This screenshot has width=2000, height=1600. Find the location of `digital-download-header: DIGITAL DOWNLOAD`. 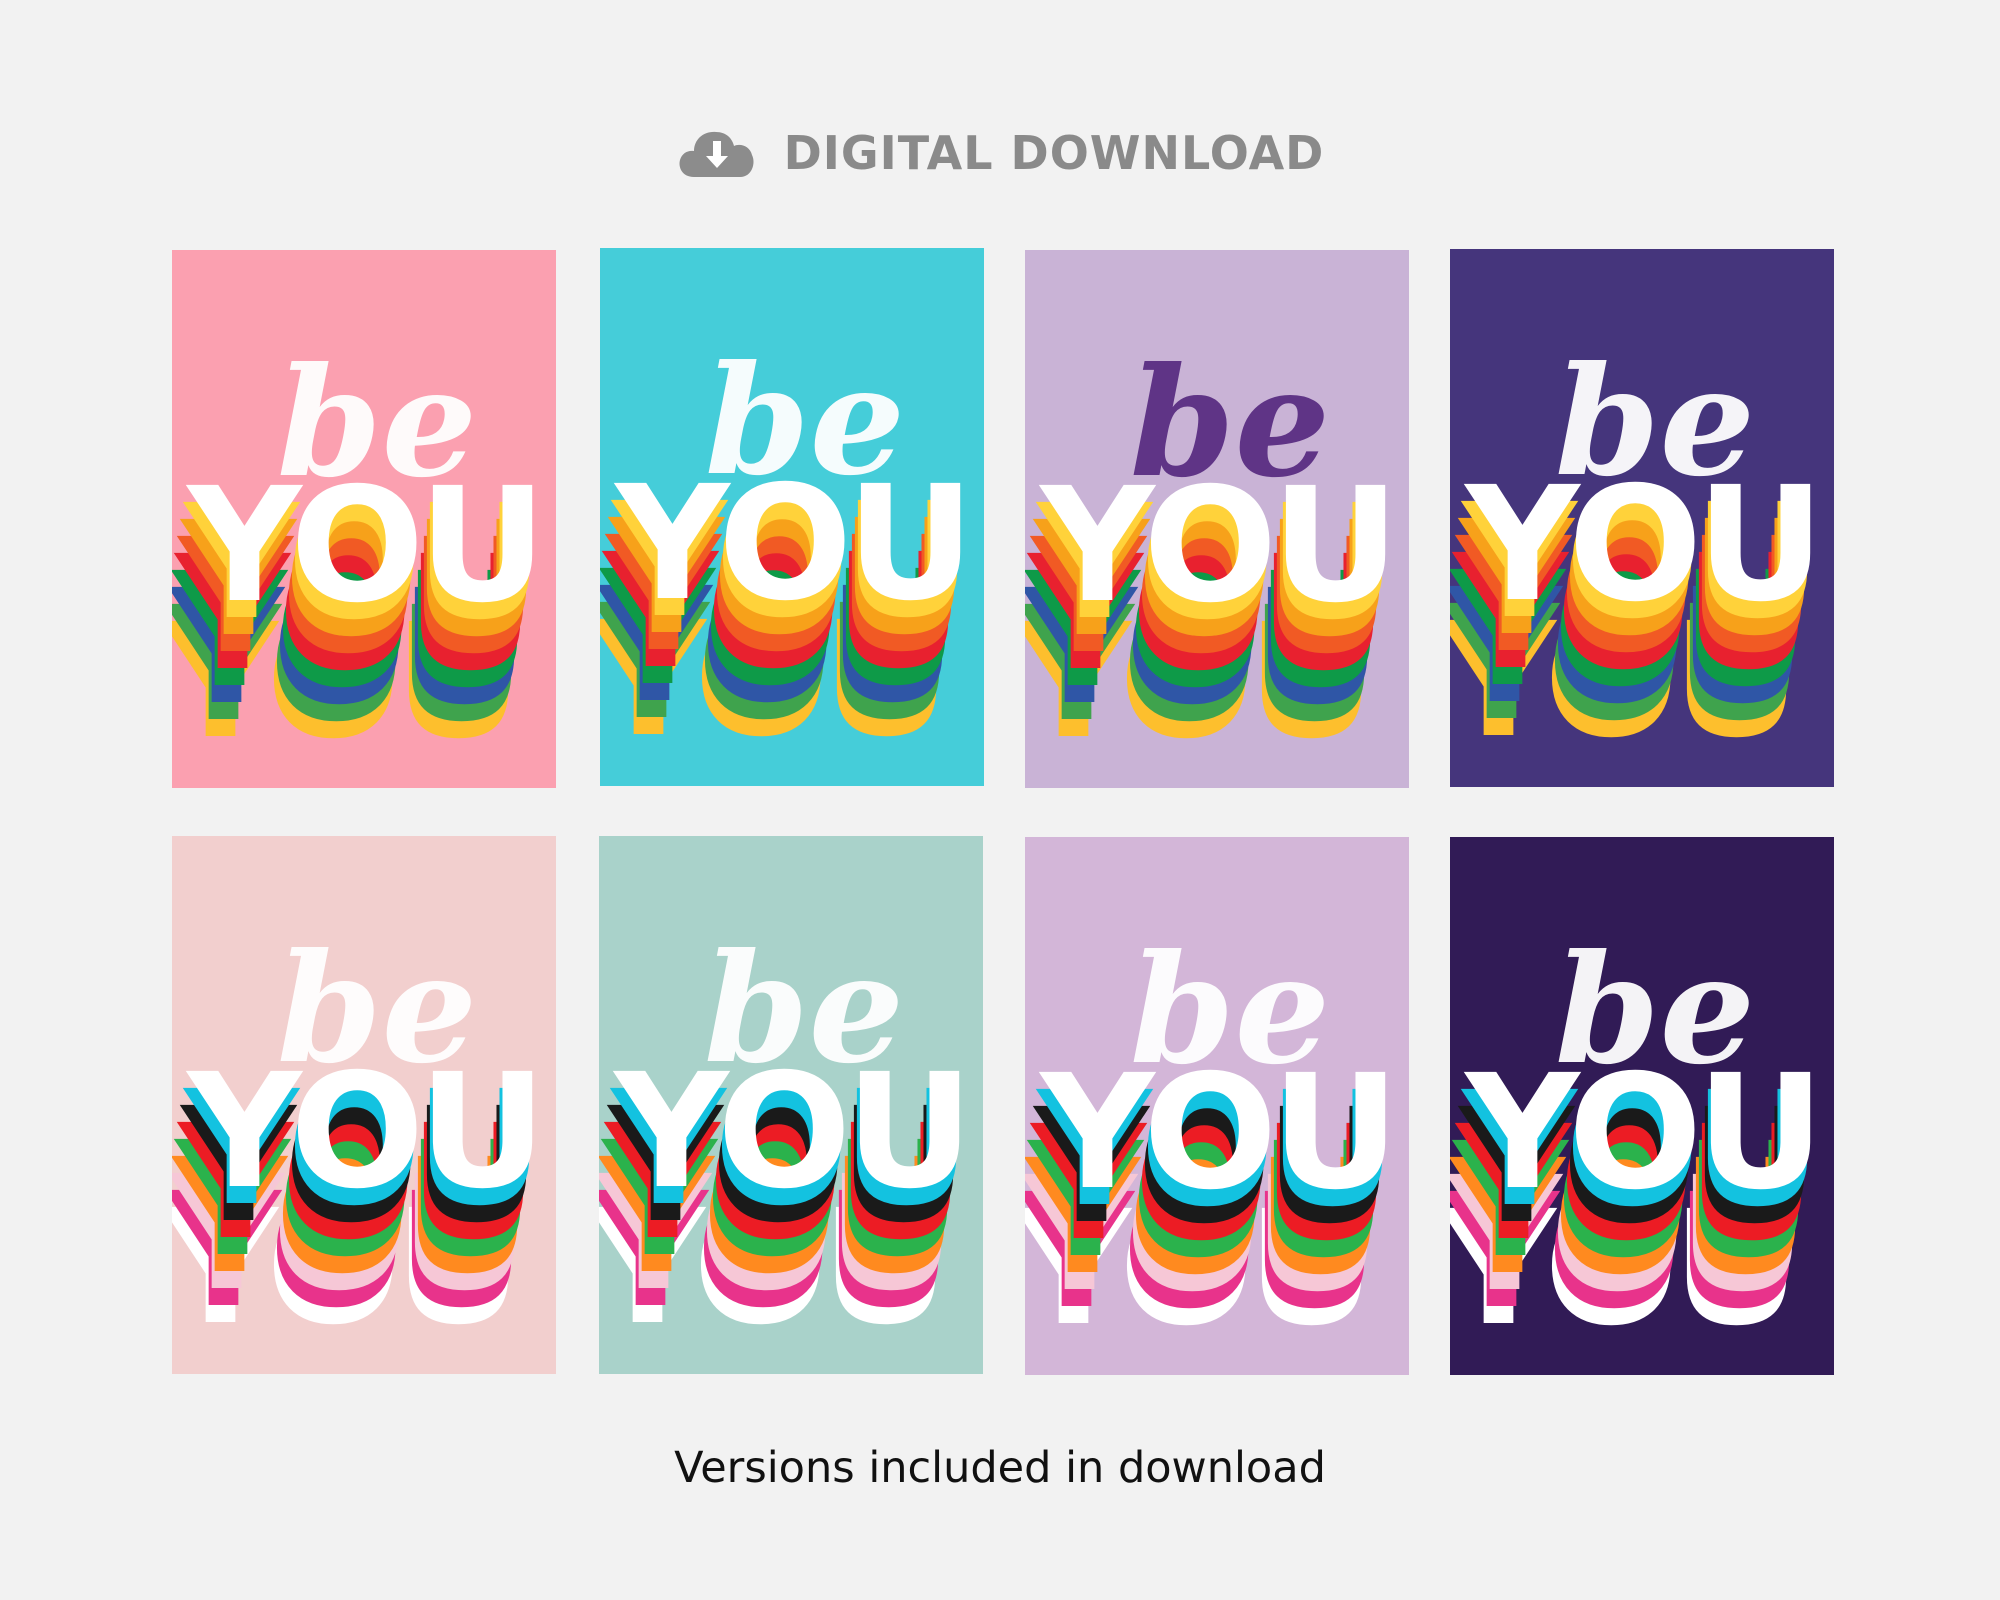

digital-download-header: DIGITAL DOWNLOAD is located at coordinates (1000, 153).